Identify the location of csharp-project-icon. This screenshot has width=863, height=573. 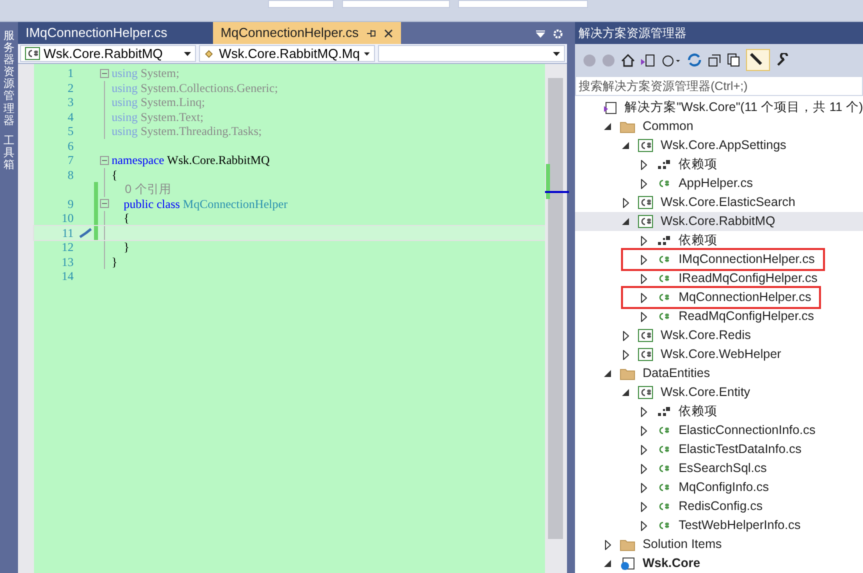
(646, 221).